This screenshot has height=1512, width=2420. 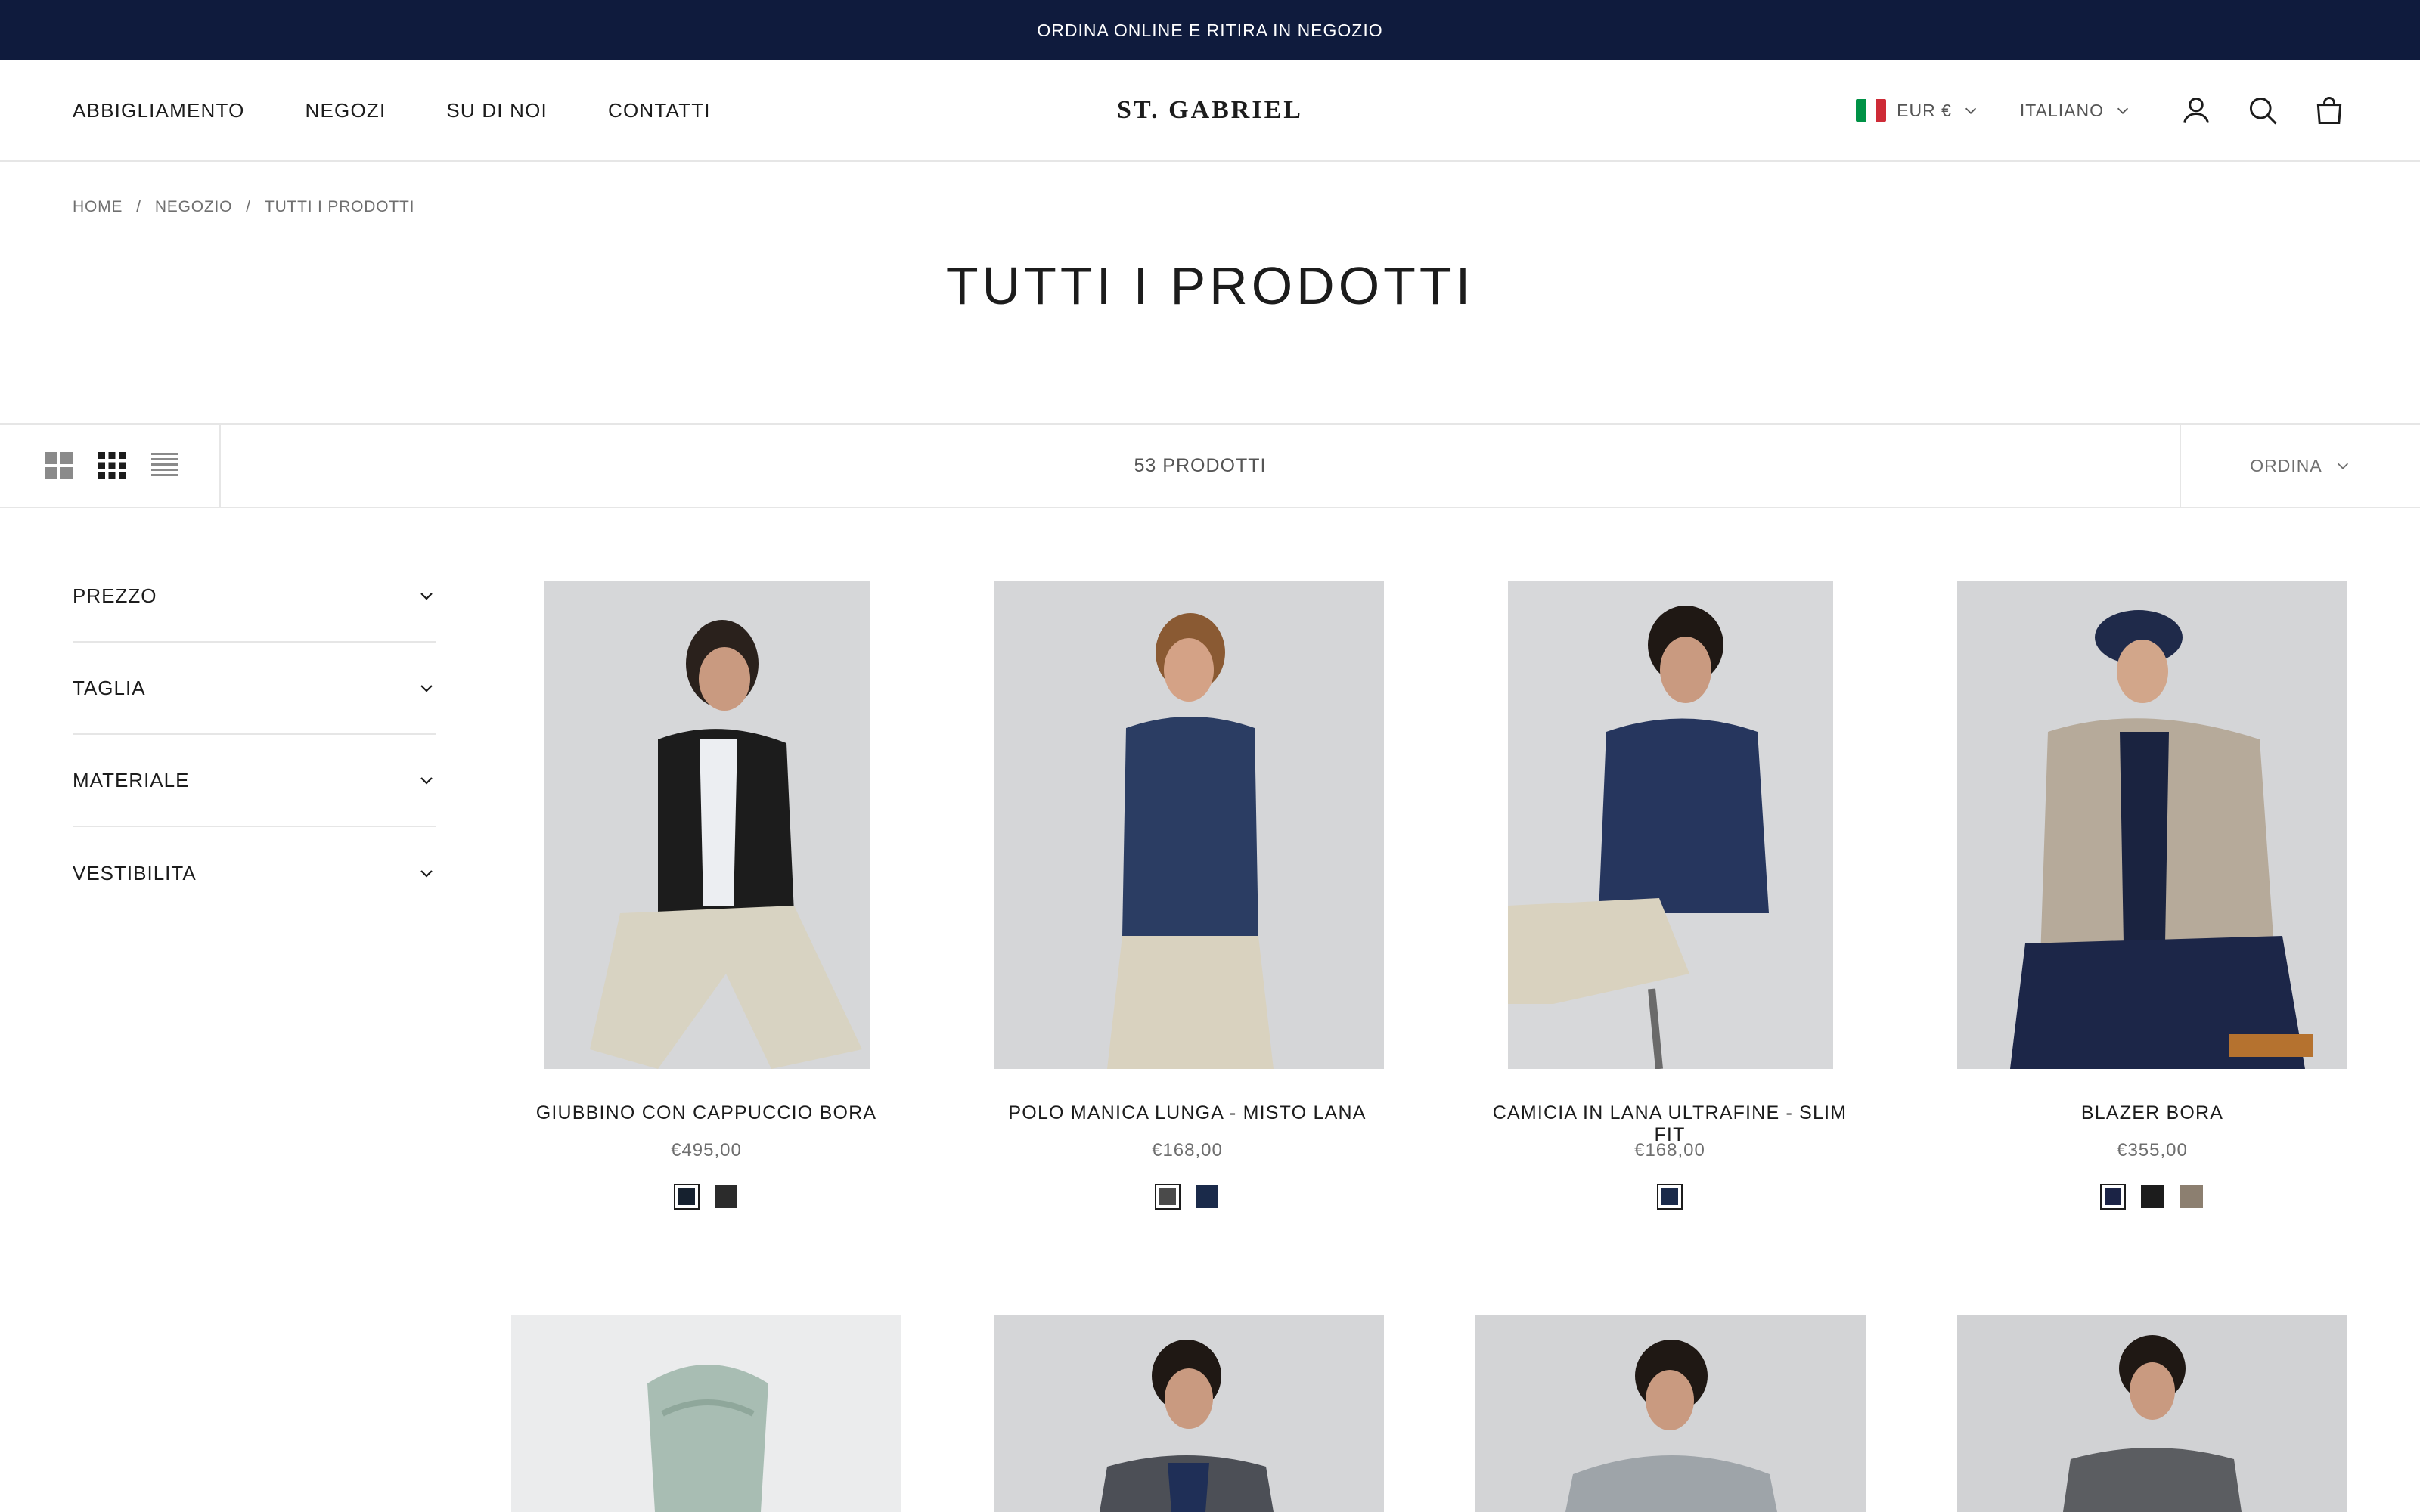 I want to click on search-icon, so click(x=2263, y=111).